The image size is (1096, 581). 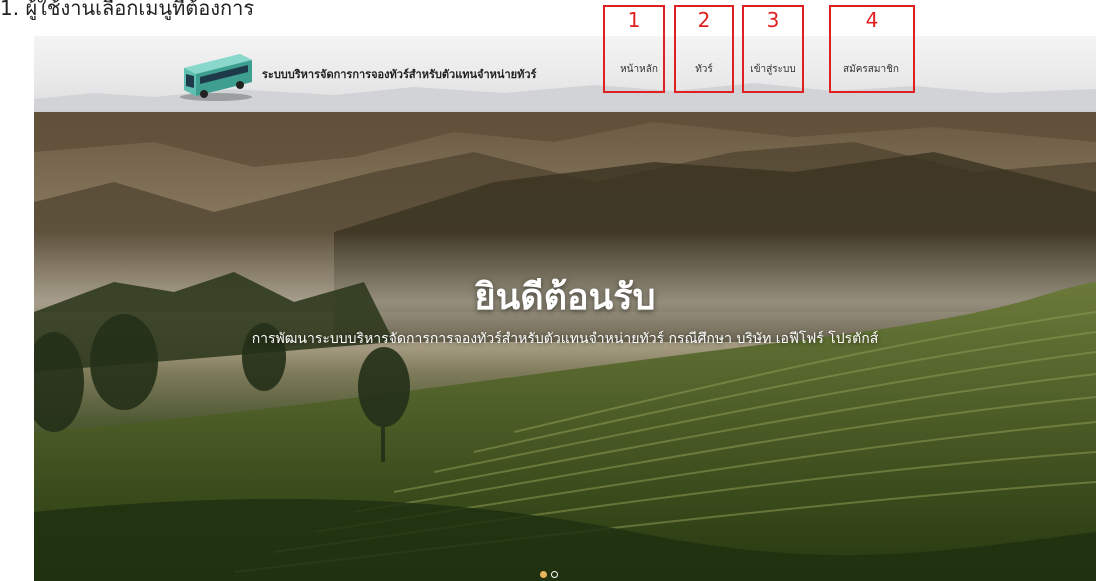 I want to click on nav-home: หน้าหลัก, so click(x=639, y=69).